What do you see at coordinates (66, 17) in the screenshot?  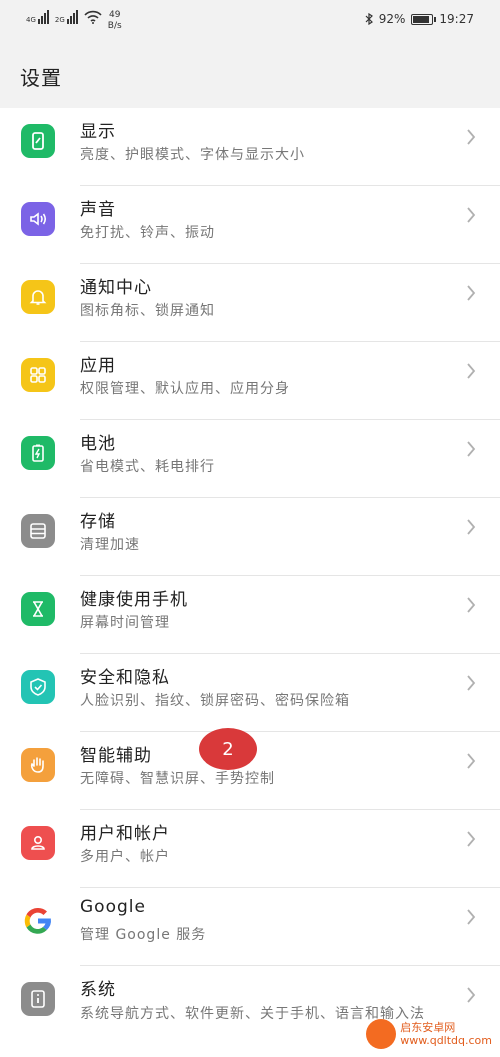 I see `signal-2g-icon: 2G` at bounding box center [66, 17].